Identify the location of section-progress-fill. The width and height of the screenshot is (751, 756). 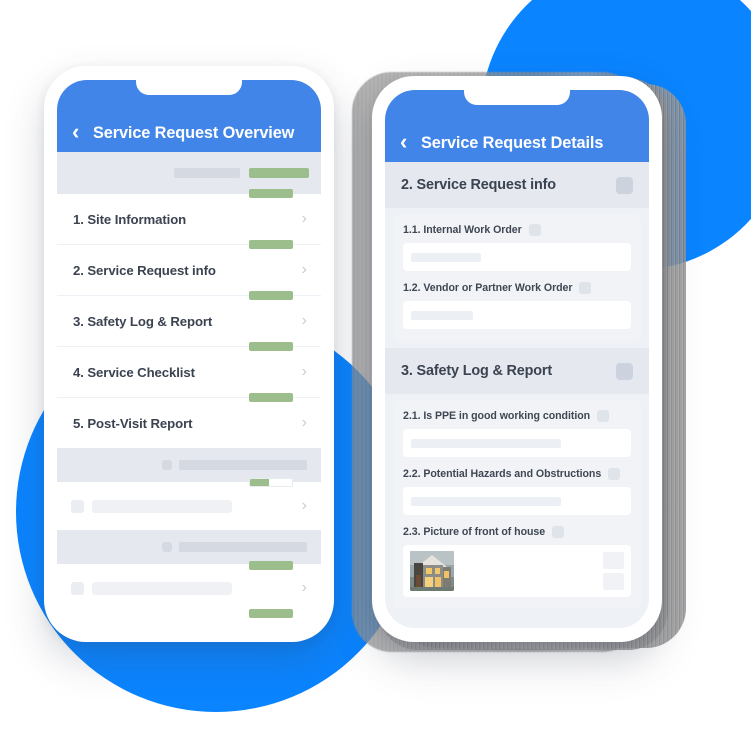
(259, 482).